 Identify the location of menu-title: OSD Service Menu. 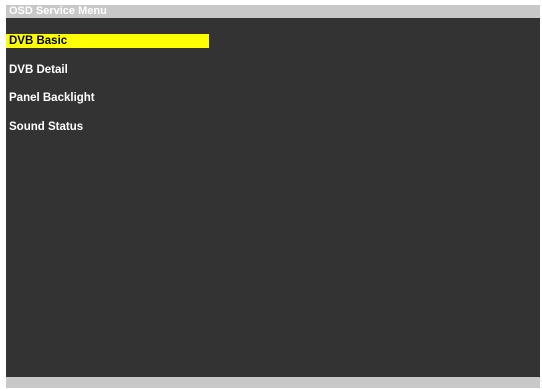
(58, 11).